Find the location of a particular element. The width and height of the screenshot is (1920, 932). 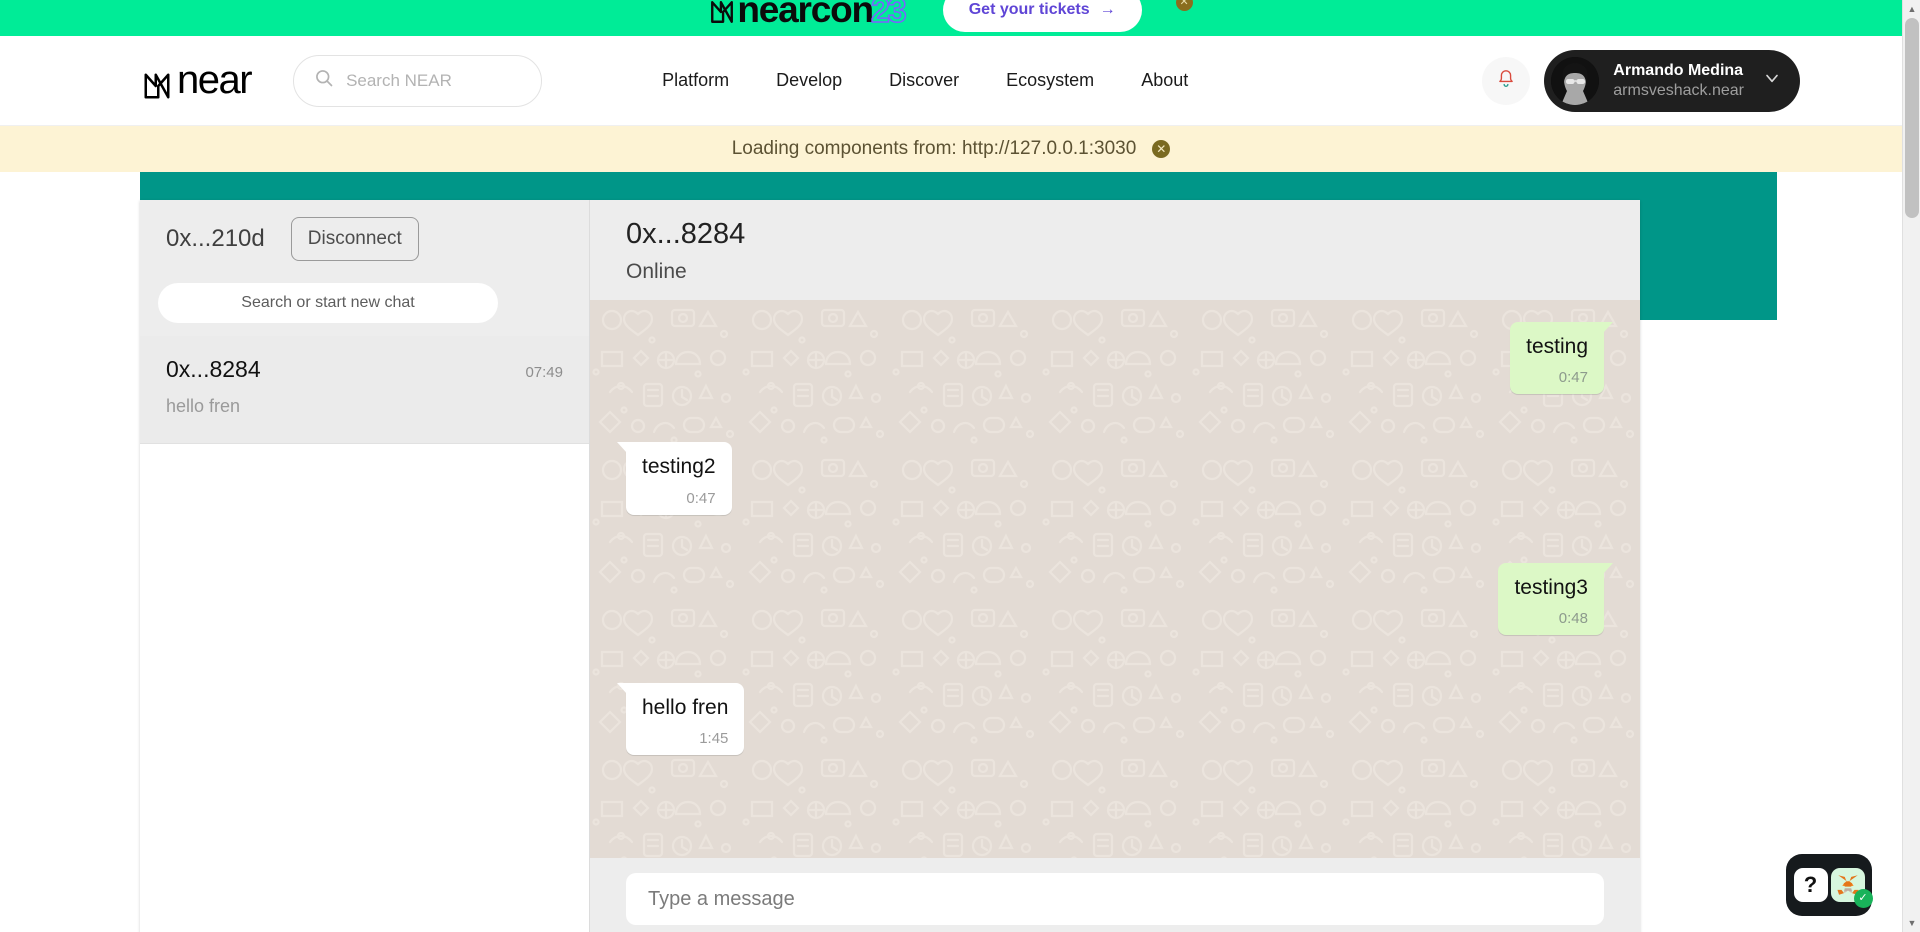

conversation-list: 0x...8284 07:49 hello fren is located at coordinates (364, 634).